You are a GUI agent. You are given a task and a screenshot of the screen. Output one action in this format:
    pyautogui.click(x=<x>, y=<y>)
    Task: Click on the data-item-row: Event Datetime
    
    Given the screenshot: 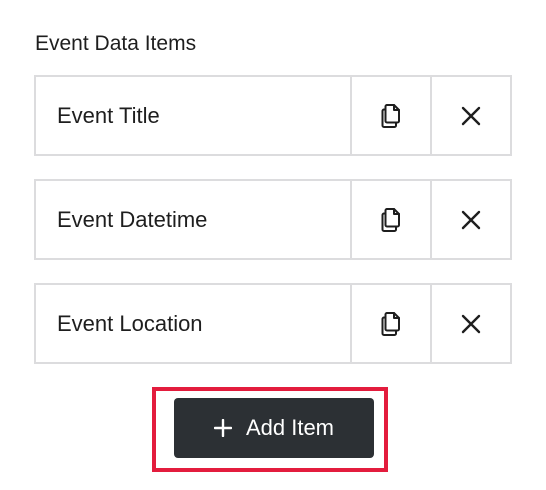 What is the action you would take?
    pyautogui.click(x=273, y=219)
    